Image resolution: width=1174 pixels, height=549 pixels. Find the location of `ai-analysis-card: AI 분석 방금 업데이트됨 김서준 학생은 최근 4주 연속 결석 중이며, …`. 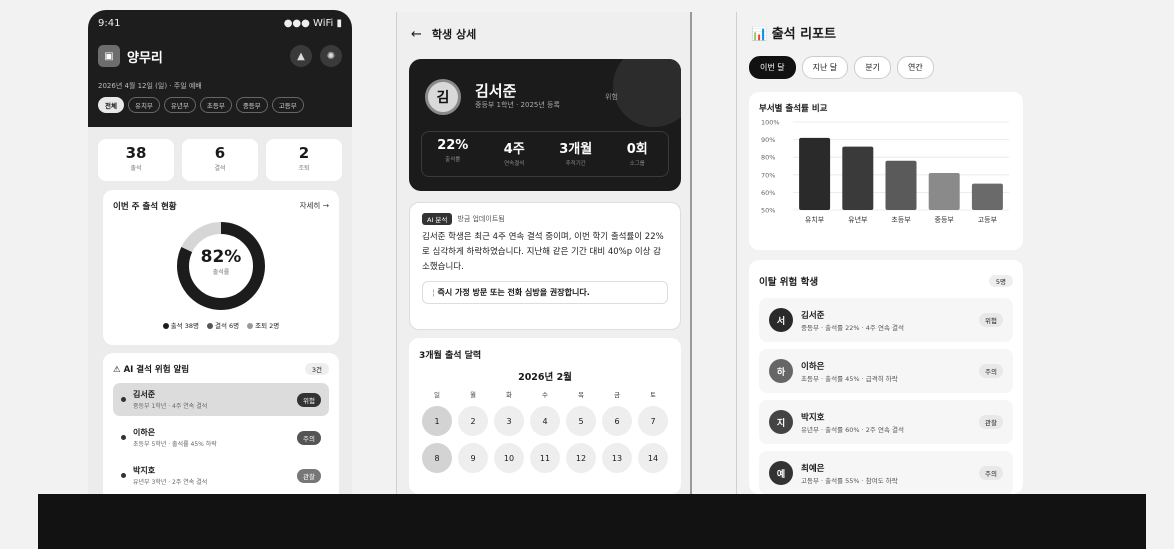

ai-analysis-card: AI 분석 방금 업데이트됨 김서준 학생은 최근 4주 연속 결석 중이며, … is located at coordinates (545, 266).